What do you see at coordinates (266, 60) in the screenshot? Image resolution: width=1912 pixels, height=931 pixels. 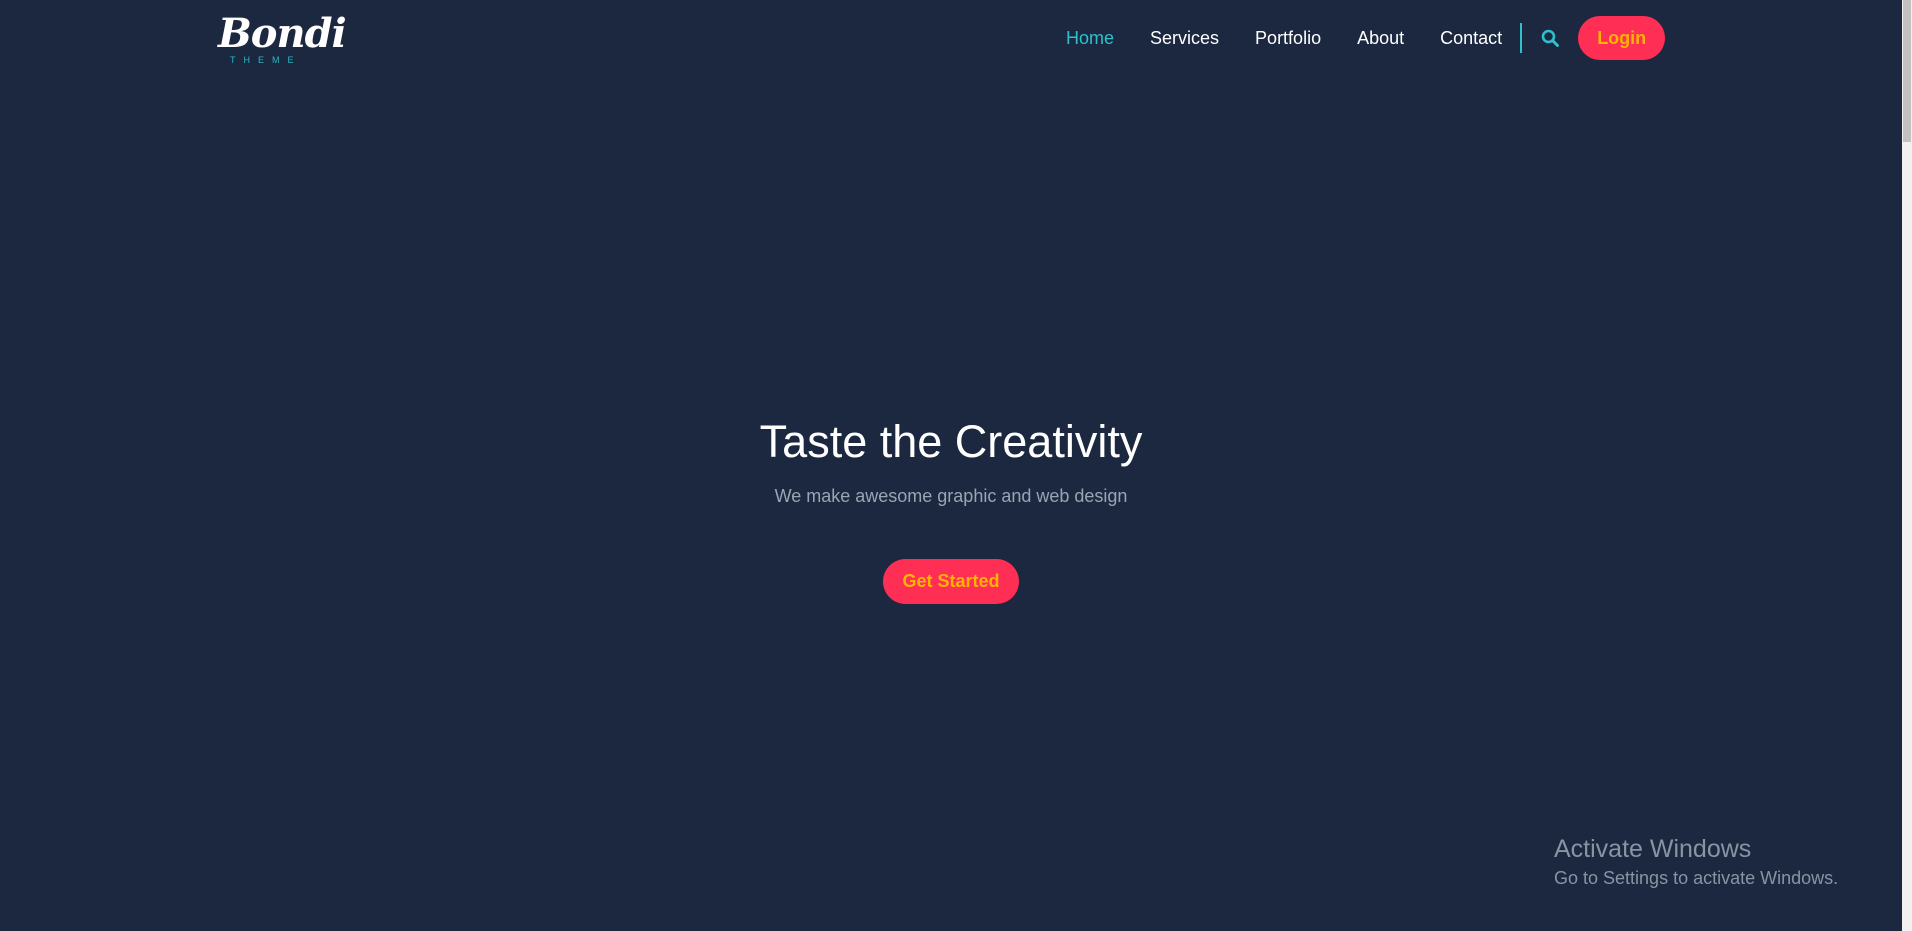 I see `brand-tagline: THEME` at bounding box center [266, 60].